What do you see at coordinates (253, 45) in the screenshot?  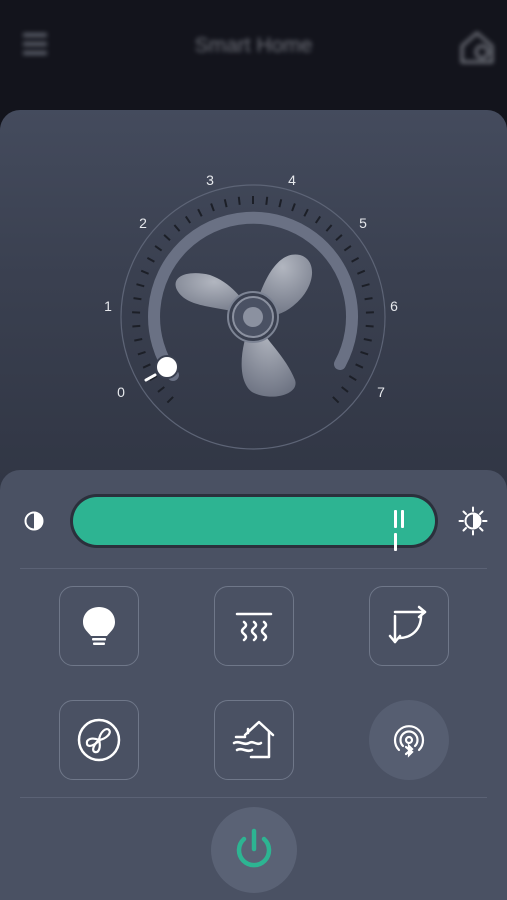 I see `page-title: Smart Home` at bounding box center [253, 45].